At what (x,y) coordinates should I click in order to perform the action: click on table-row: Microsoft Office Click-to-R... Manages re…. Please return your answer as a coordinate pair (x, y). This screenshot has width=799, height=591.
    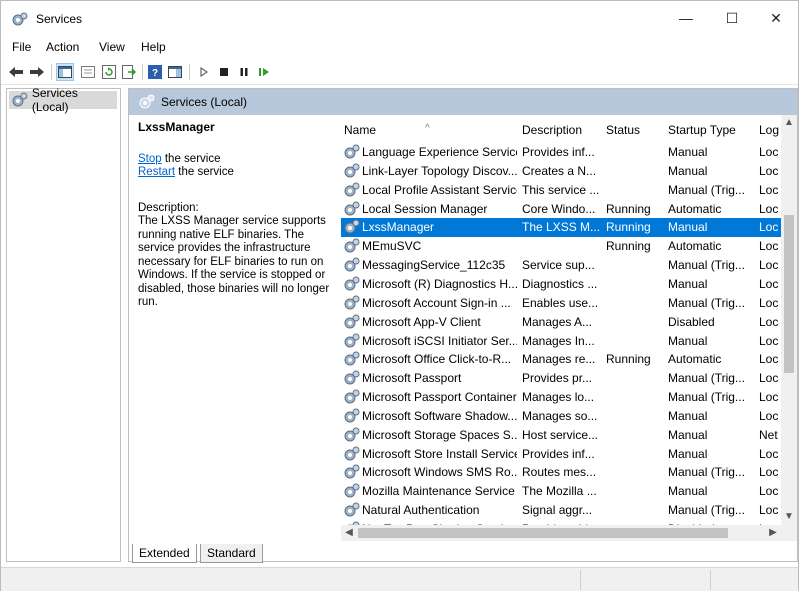
    Looking at the image, I should click on (561, 359).